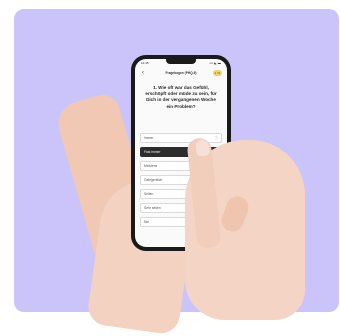 The width and height of the screenshot is (340, 336). What do you see at coordinates (149, 194) in the screenshot?
I see `option-label: Selten` at bounding box center [149, 194].